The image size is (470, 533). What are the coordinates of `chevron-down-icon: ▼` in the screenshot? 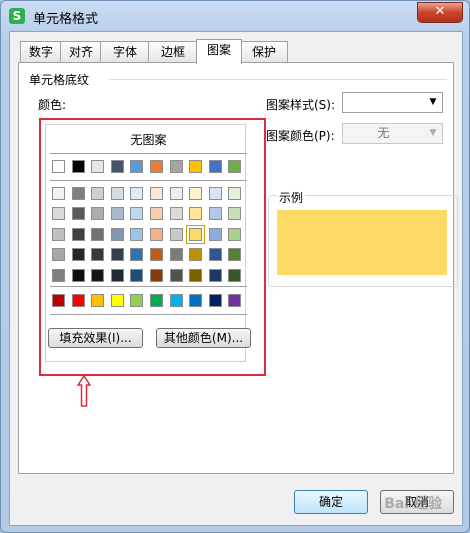 It's located at (433, 102).